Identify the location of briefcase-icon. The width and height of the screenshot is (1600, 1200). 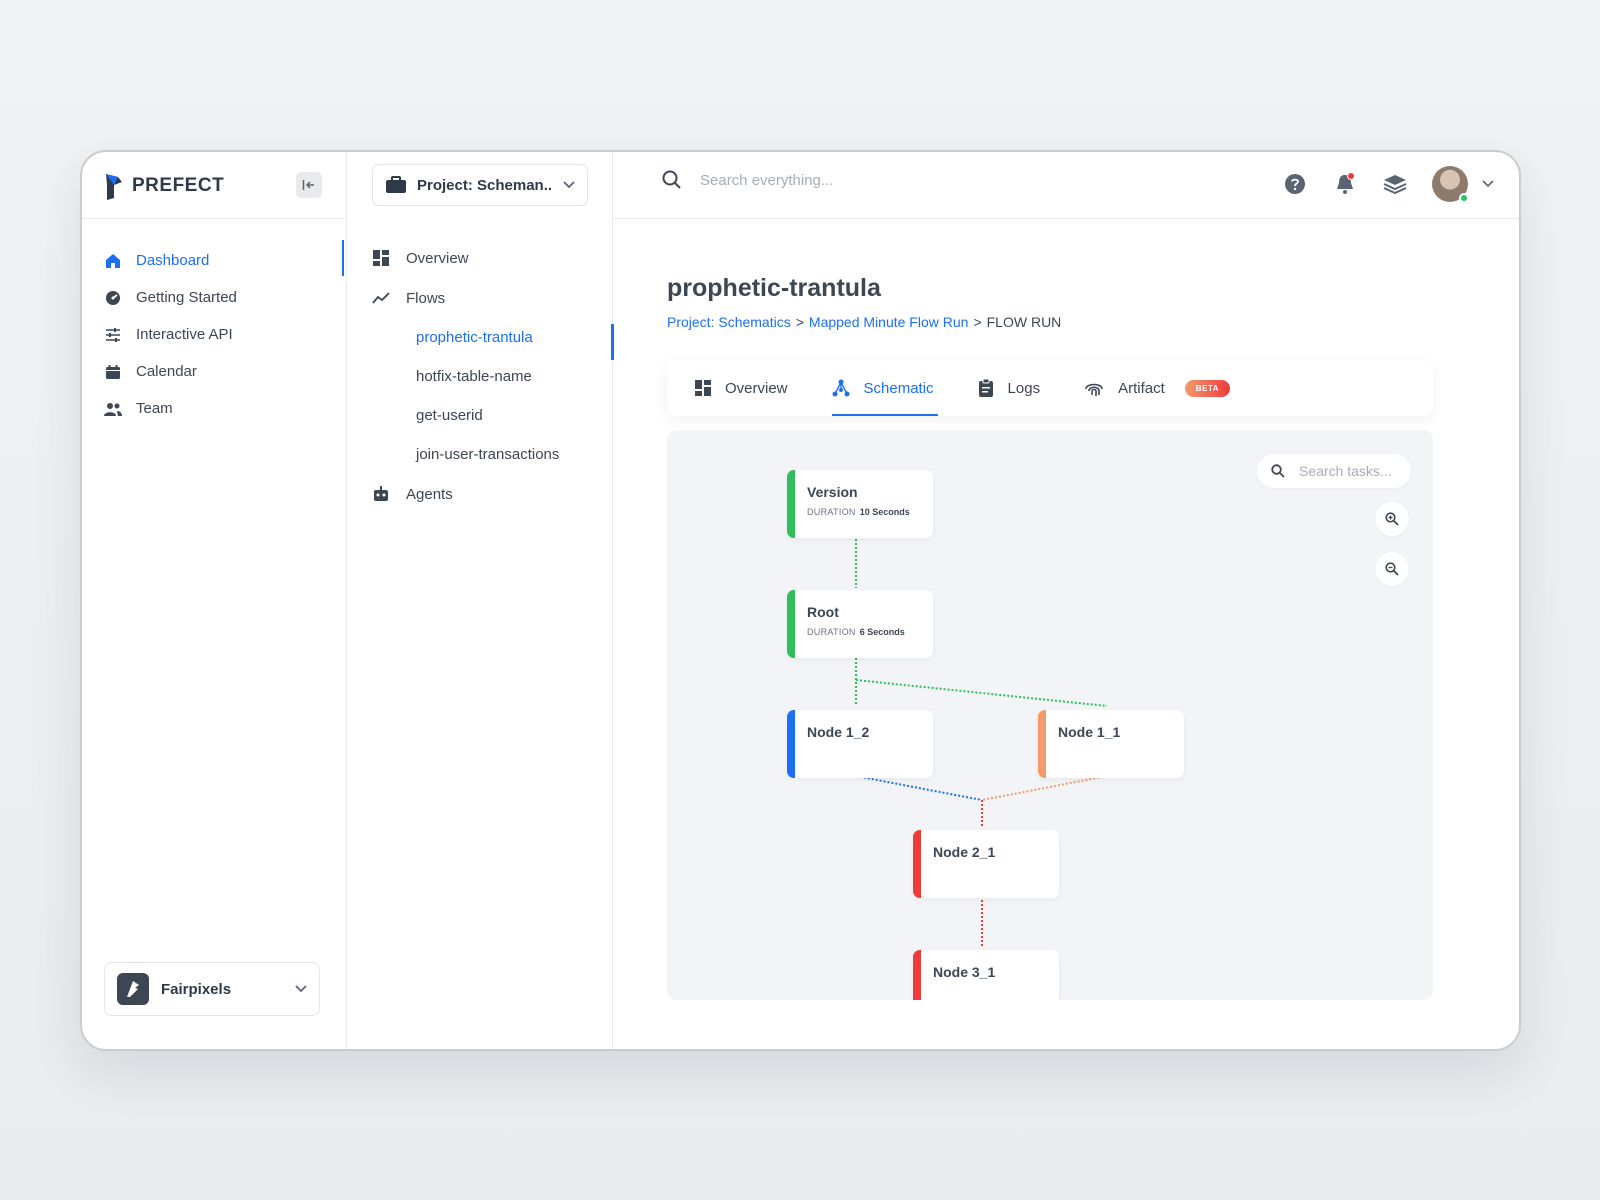
(396, 184).